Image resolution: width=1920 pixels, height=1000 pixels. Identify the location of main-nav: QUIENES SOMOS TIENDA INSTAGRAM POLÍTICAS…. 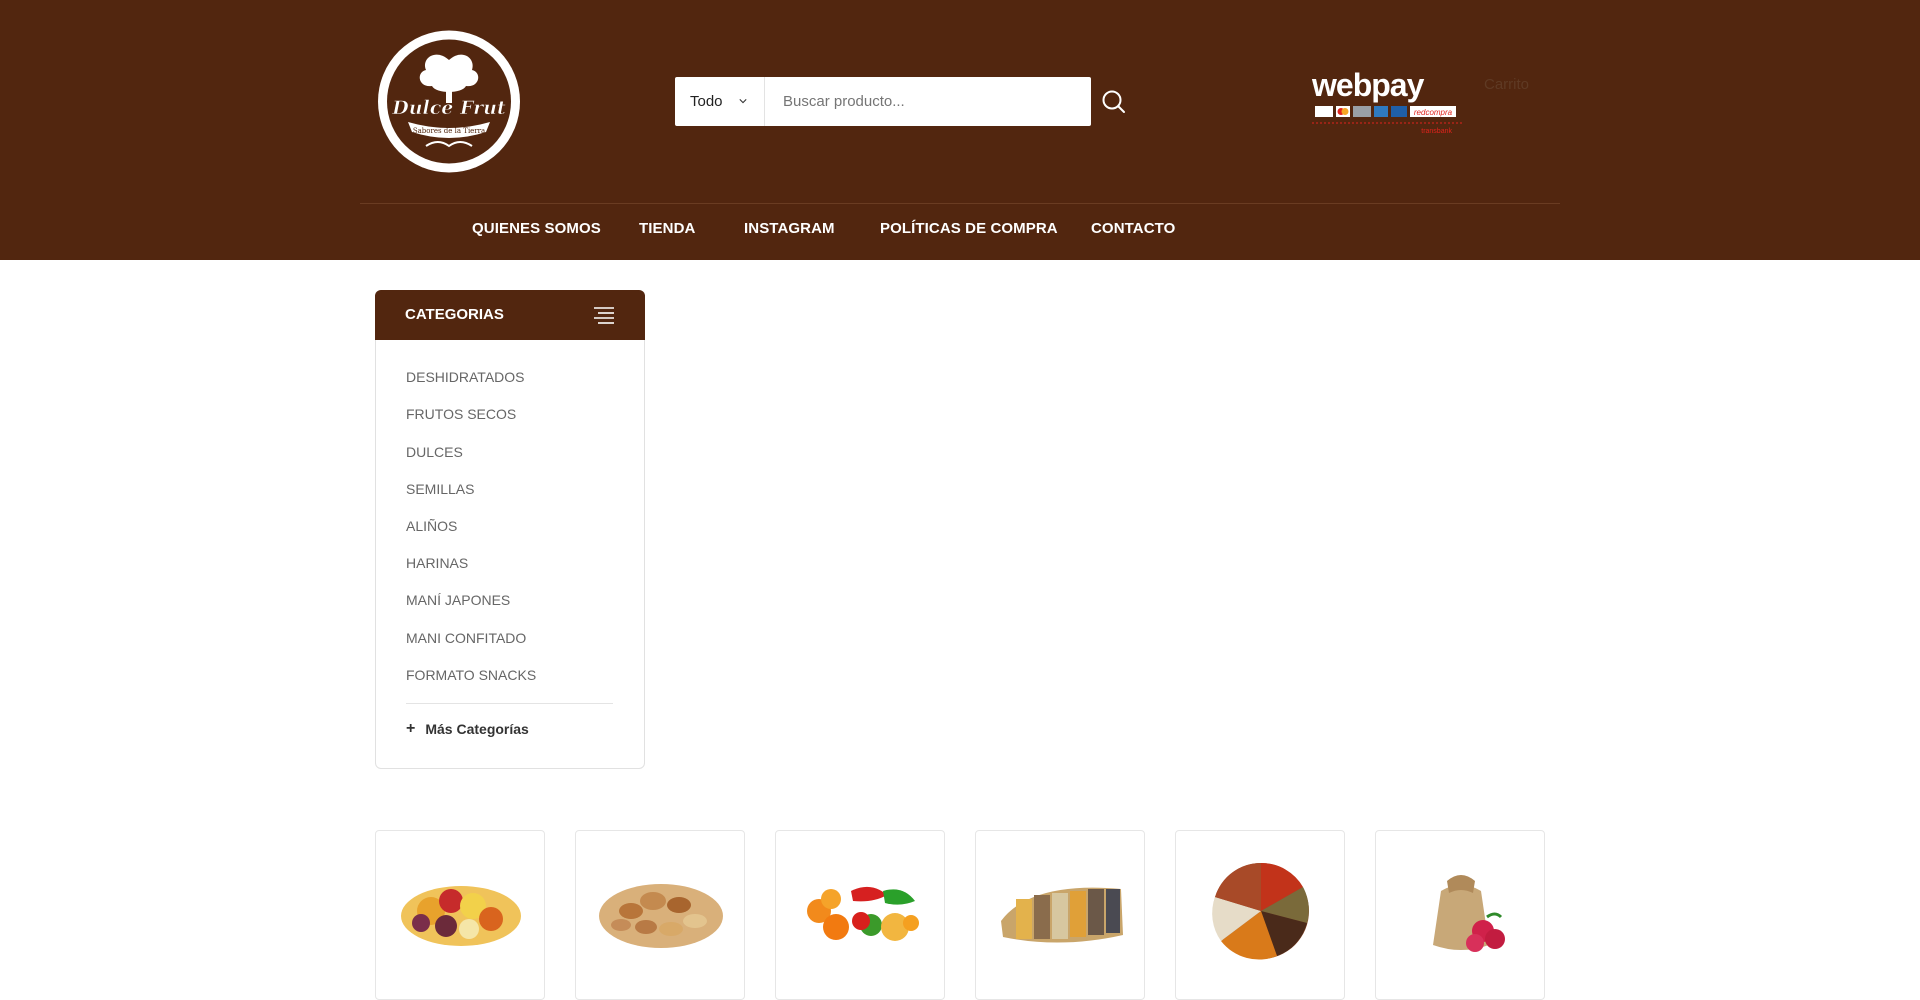
(960, 232).